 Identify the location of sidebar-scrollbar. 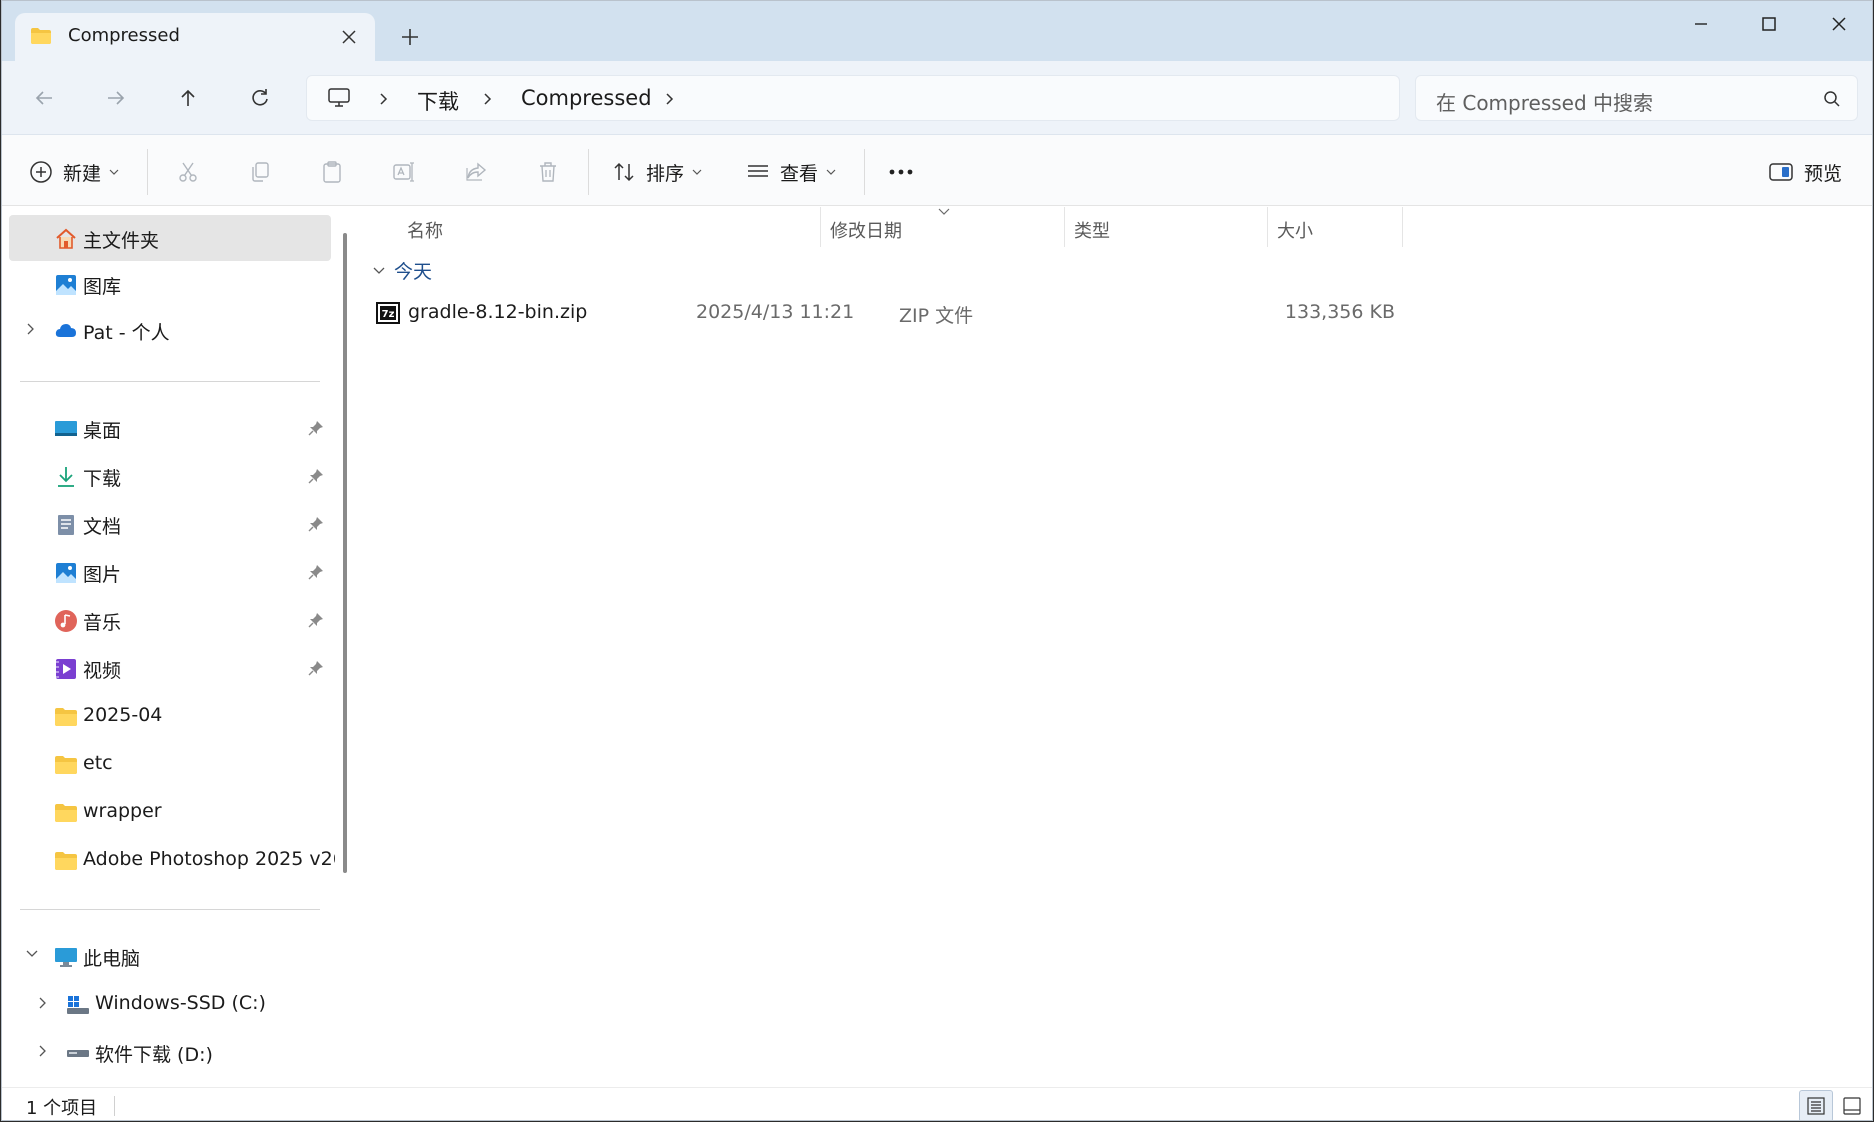
(345, 553).